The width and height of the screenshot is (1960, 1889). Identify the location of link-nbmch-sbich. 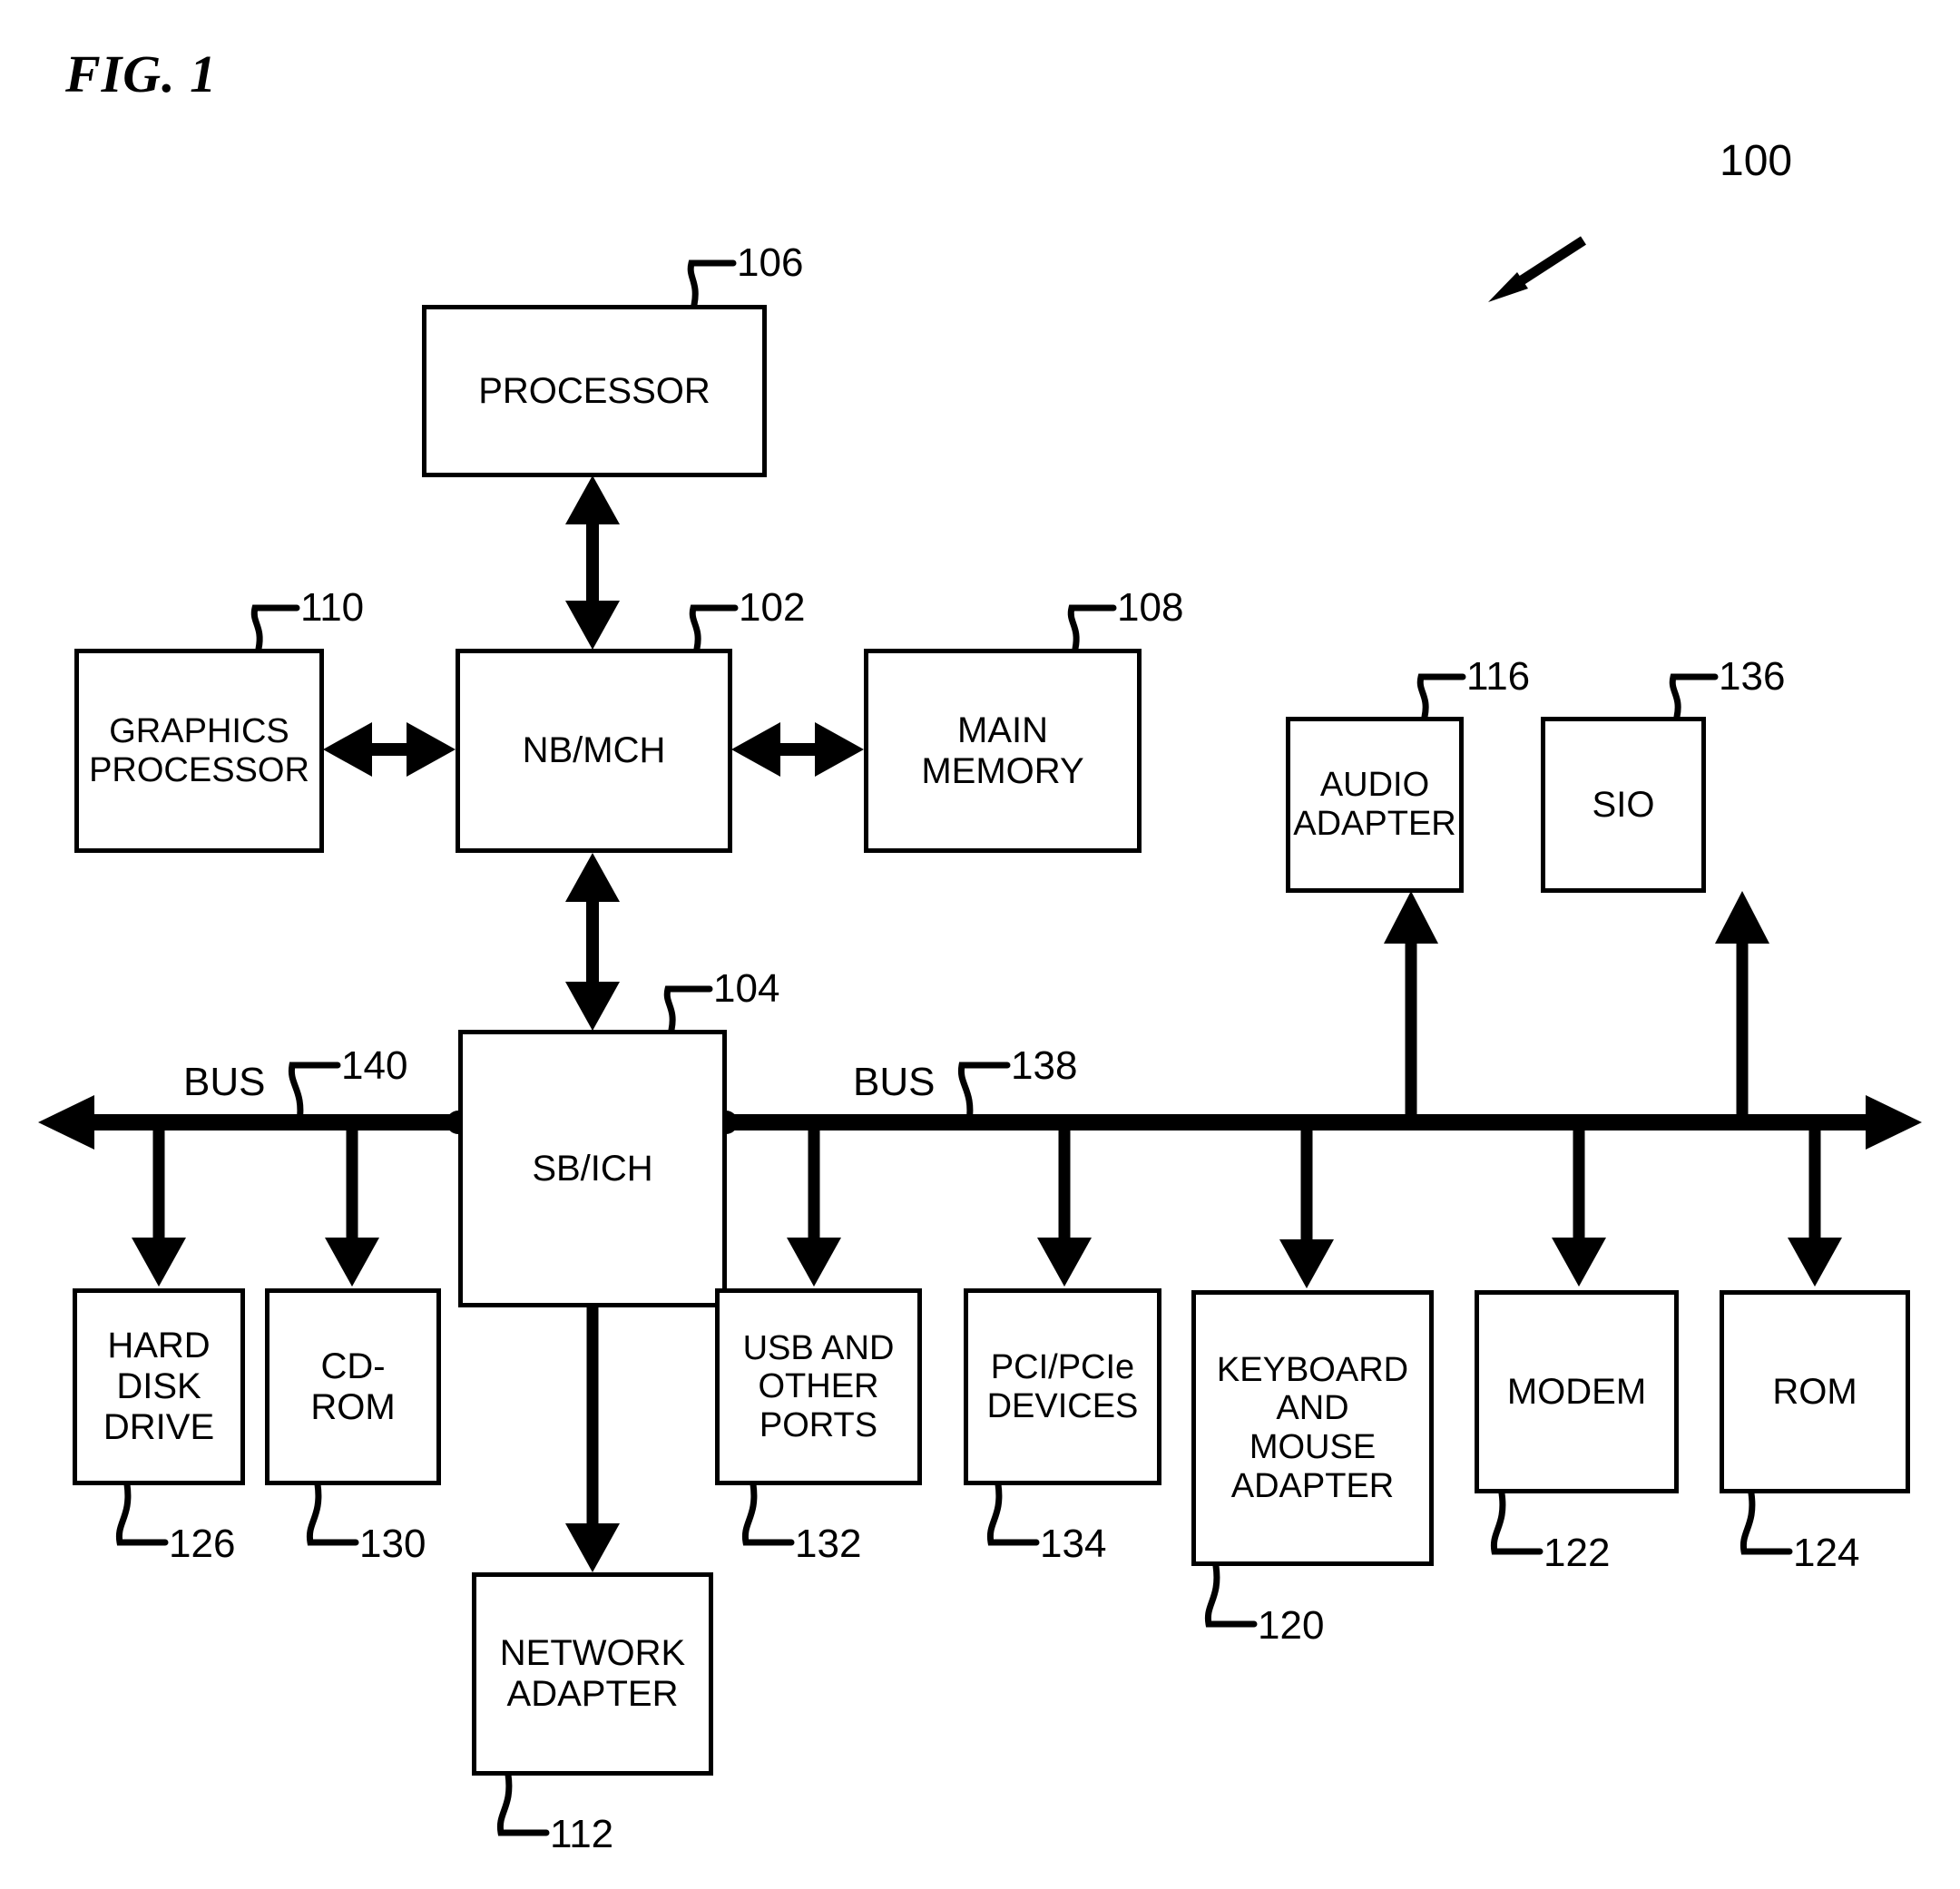
(592, 942).